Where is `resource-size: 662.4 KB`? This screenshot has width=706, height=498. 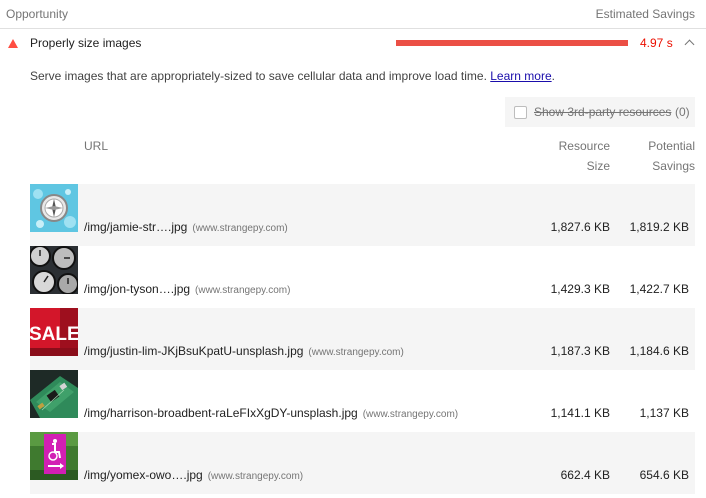
resource-size: 662.4 KB is located at coordinates (585, 475).